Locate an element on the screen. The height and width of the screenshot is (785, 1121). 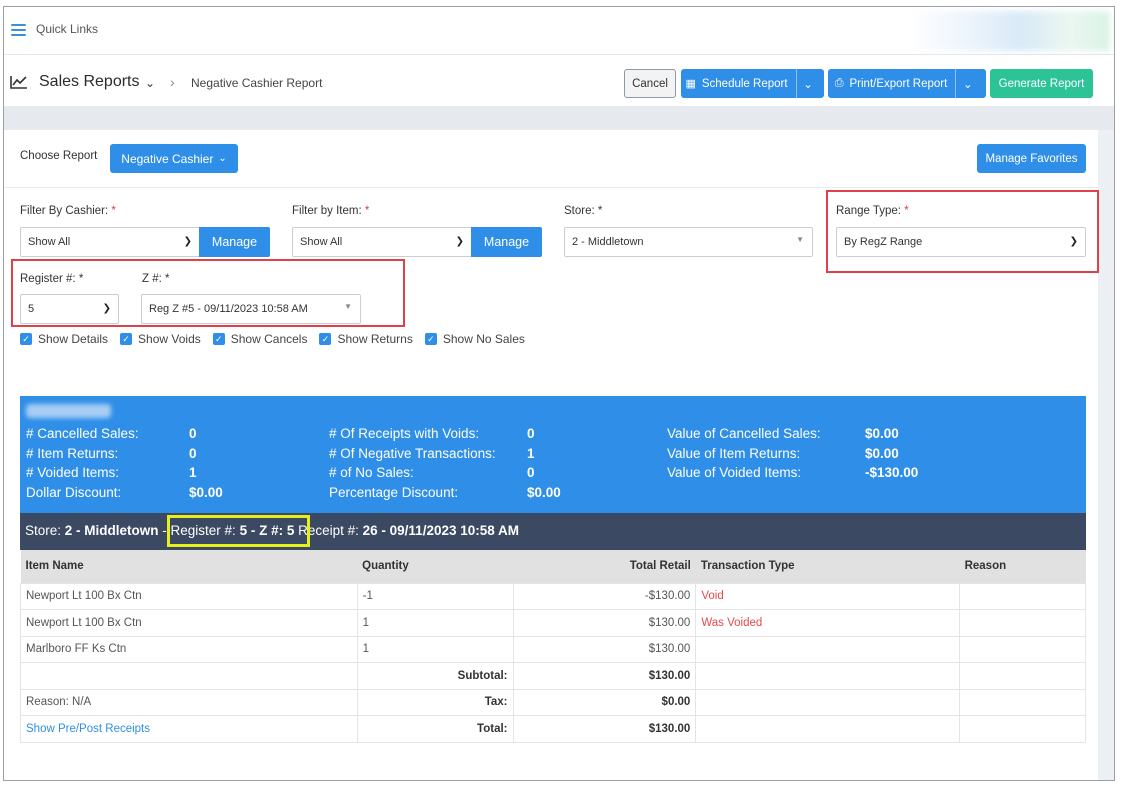
cell-qty: -1 is located at coordinates (435, 596).